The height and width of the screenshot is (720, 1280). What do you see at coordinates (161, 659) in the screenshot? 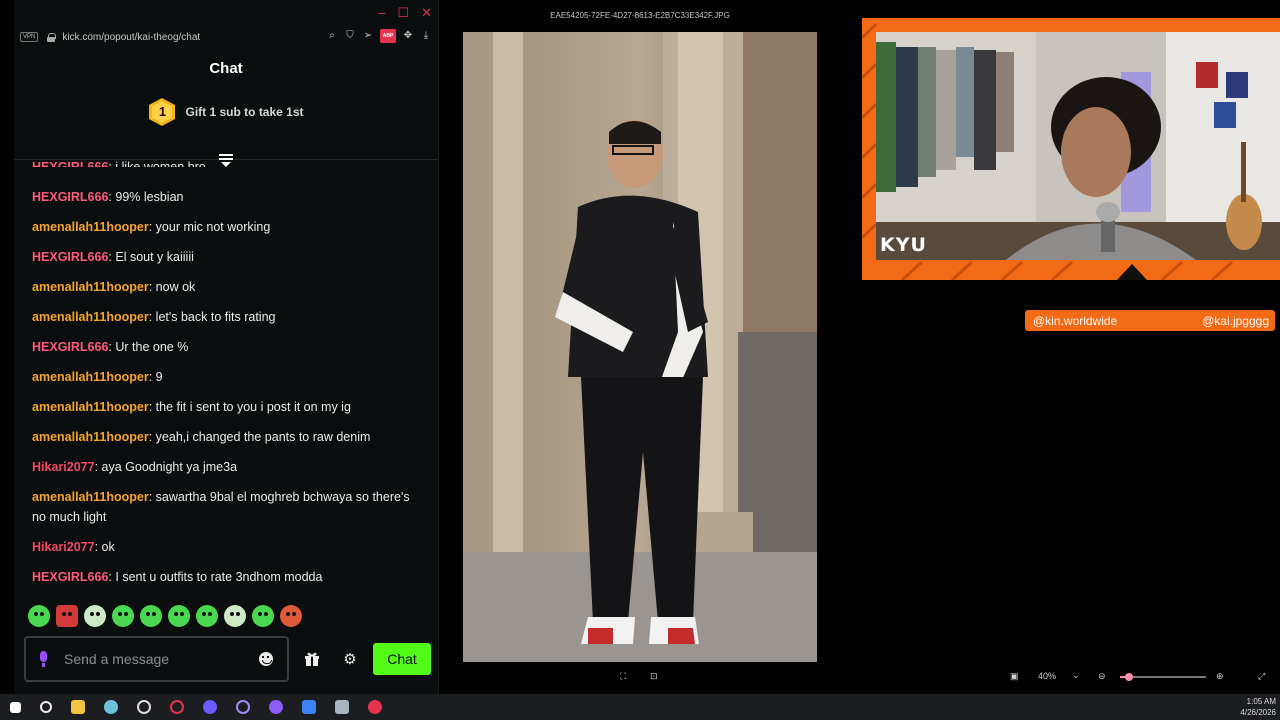
I see `message-placeholder: Send a message` at bounding box center [161, 659].